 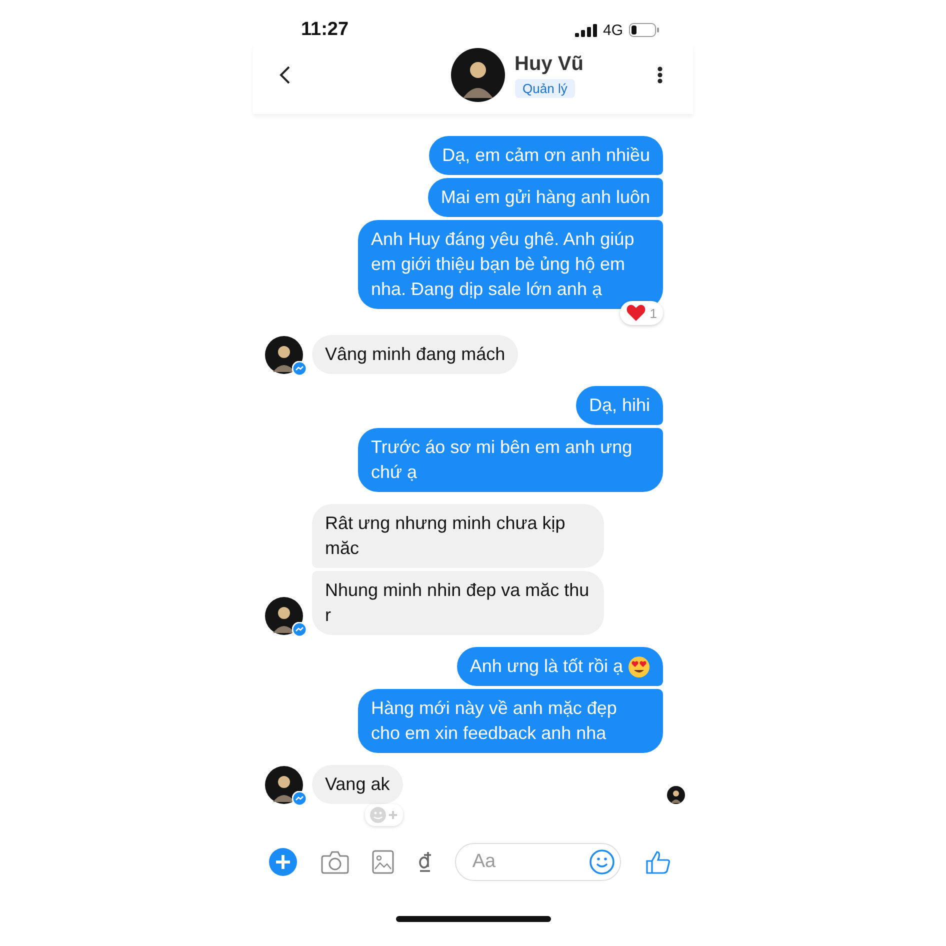 I want to click on message-bubble: Hàng mới này về anh mặc đẹp cho em xin feedback anh nha, so click(x=510, y=721).